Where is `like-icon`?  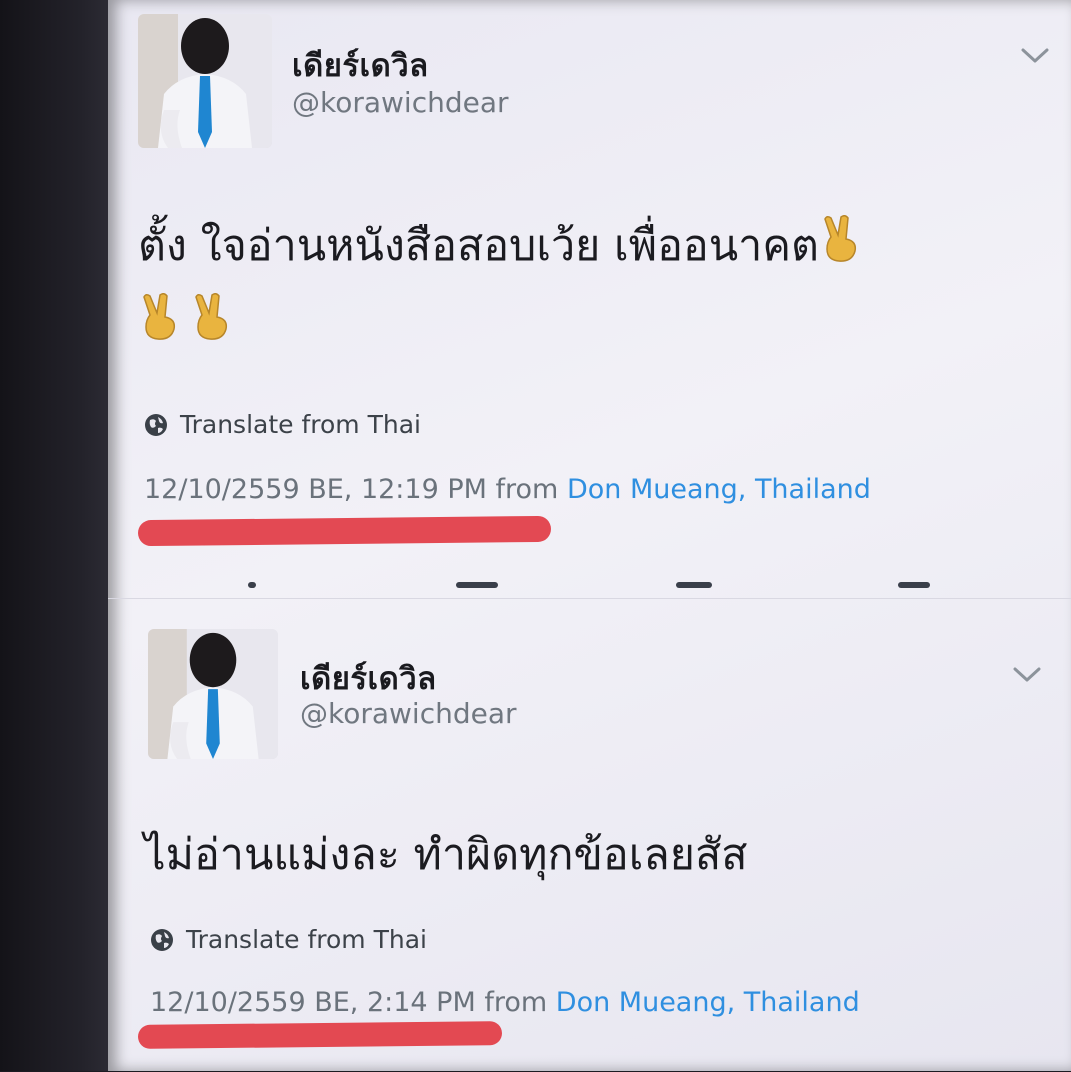 like-icon is located at coordinates (694, 585).